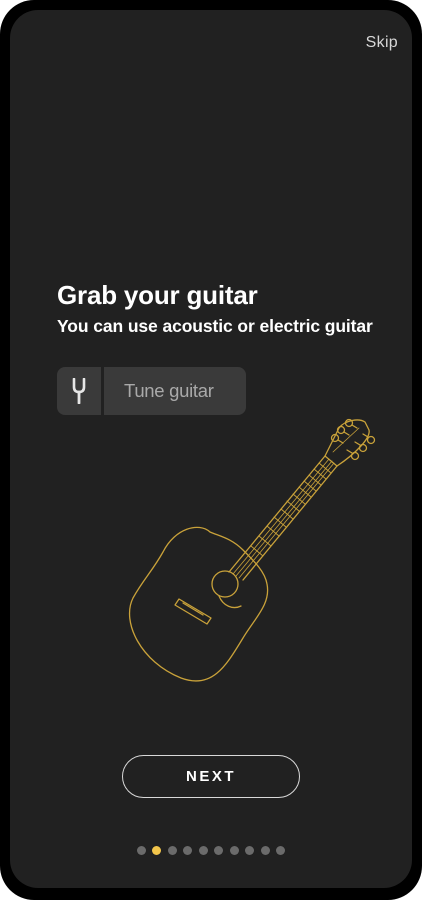 Image resolution: width=422 pixels, height=900 pixels. Describe the element at coordinates (211, 776) in the screenshot. I see `next-button: NEXT` at that location.